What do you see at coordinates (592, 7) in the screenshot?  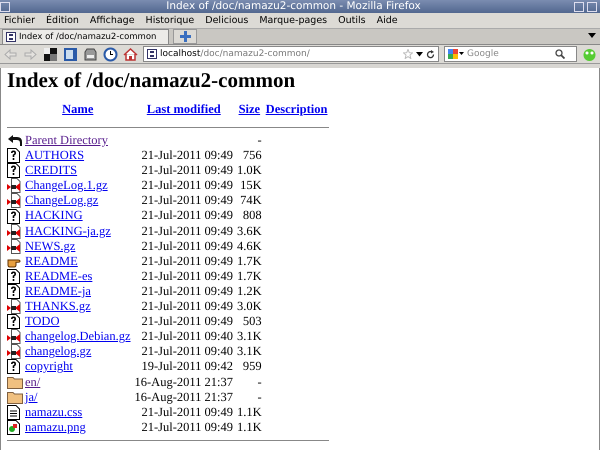 I see `close-button` at bounding box center [592, 7].